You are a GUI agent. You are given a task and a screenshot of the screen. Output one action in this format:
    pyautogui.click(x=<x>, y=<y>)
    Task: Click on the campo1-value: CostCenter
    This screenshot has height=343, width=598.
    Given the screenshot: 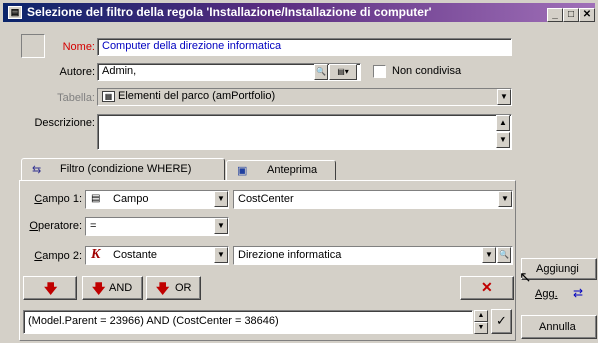 What is the action you would take?
    pyautogui.click(x=266, y=199)
    